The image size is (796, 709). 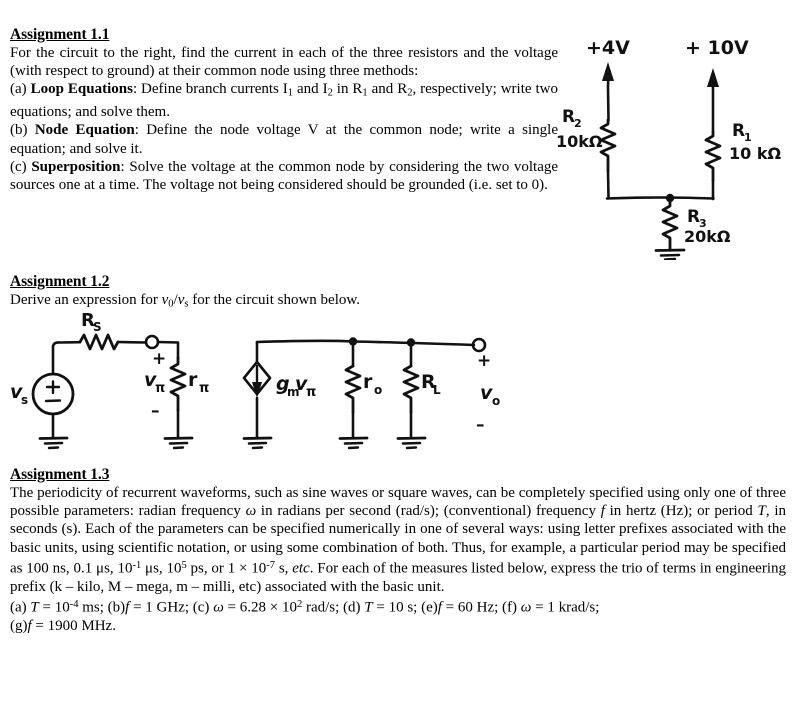 I want to click on circuit2-resistor-rs, so click(x=99, y=342).